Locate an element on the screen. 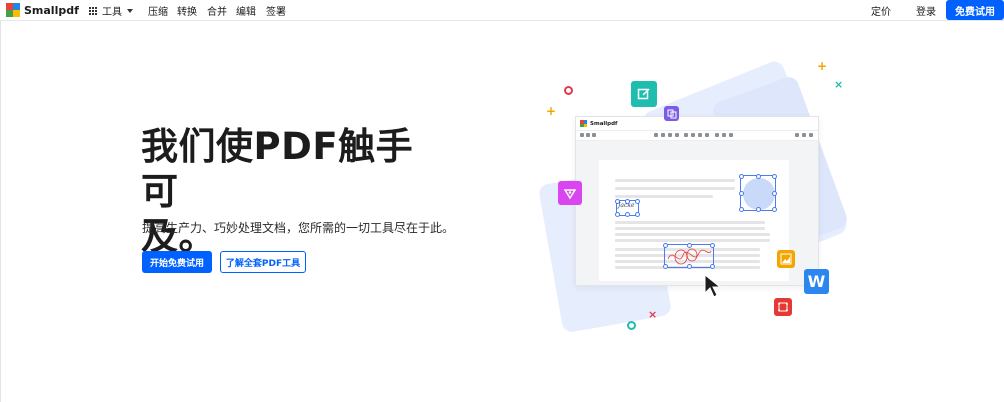  editor-toolbar is located at coordinates (697, 136).